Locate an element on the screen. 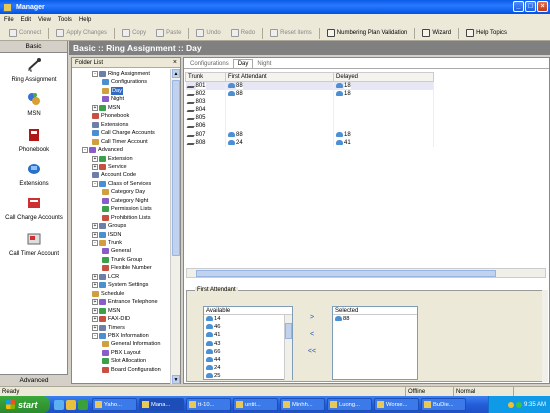 This screenshot has height=413, width=550. tree-item: Schedule is located at coordinates (108, 294).